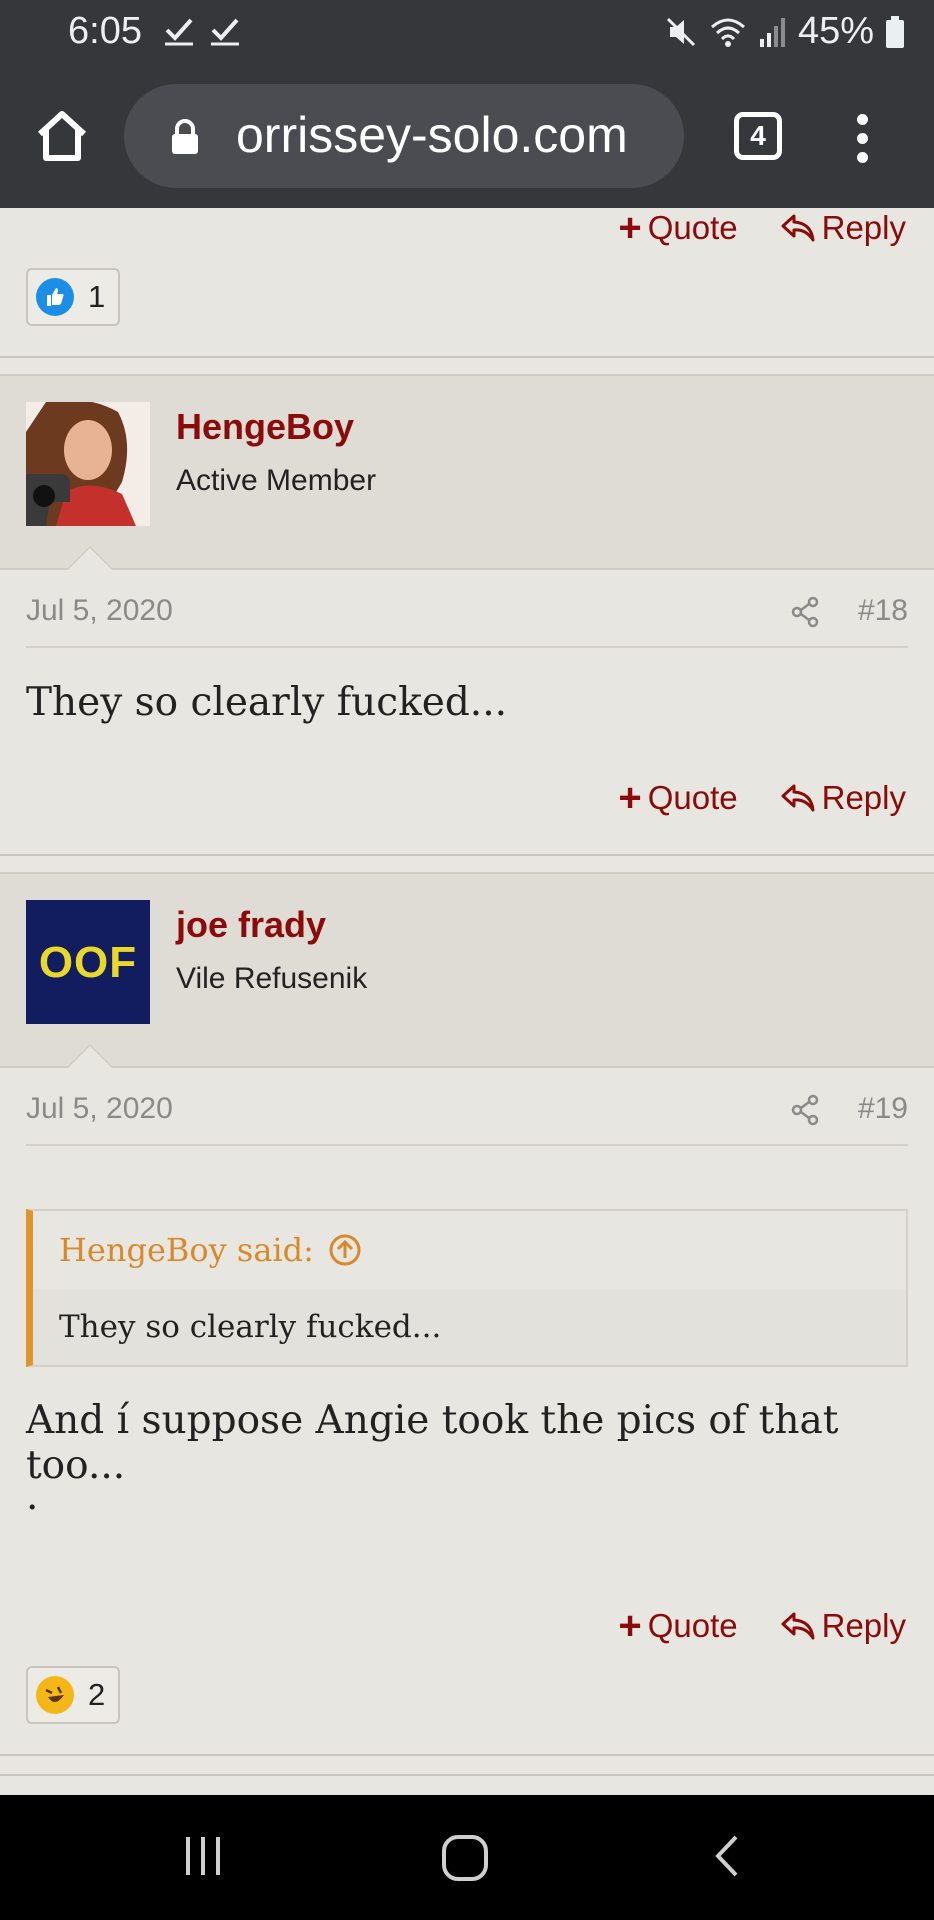  Describe the element at coordinates (883, 611) in the screenshot. I see `post-number: #18` at that location.